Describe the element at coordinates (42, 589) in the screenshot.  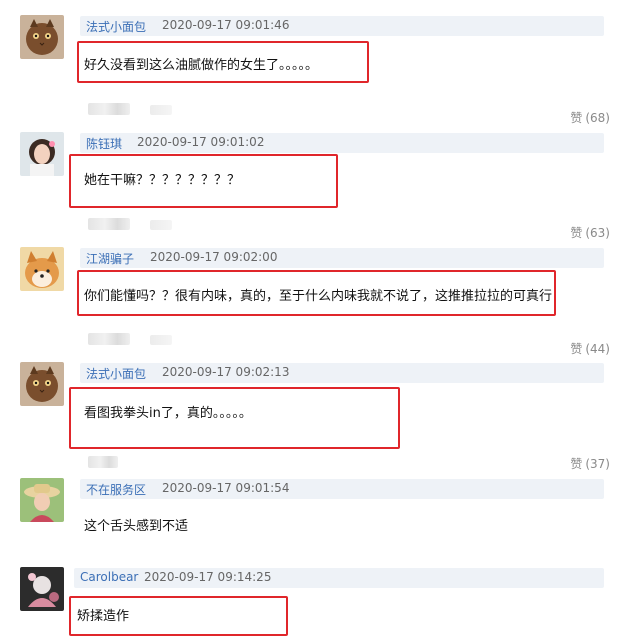
I see `pink-figure-avatar` at that location.